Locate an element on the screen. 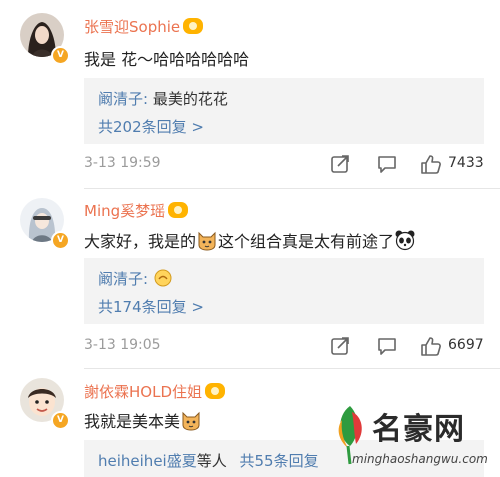  comment-text-part: 我就是美本美 is located at coordinates (132, 421).